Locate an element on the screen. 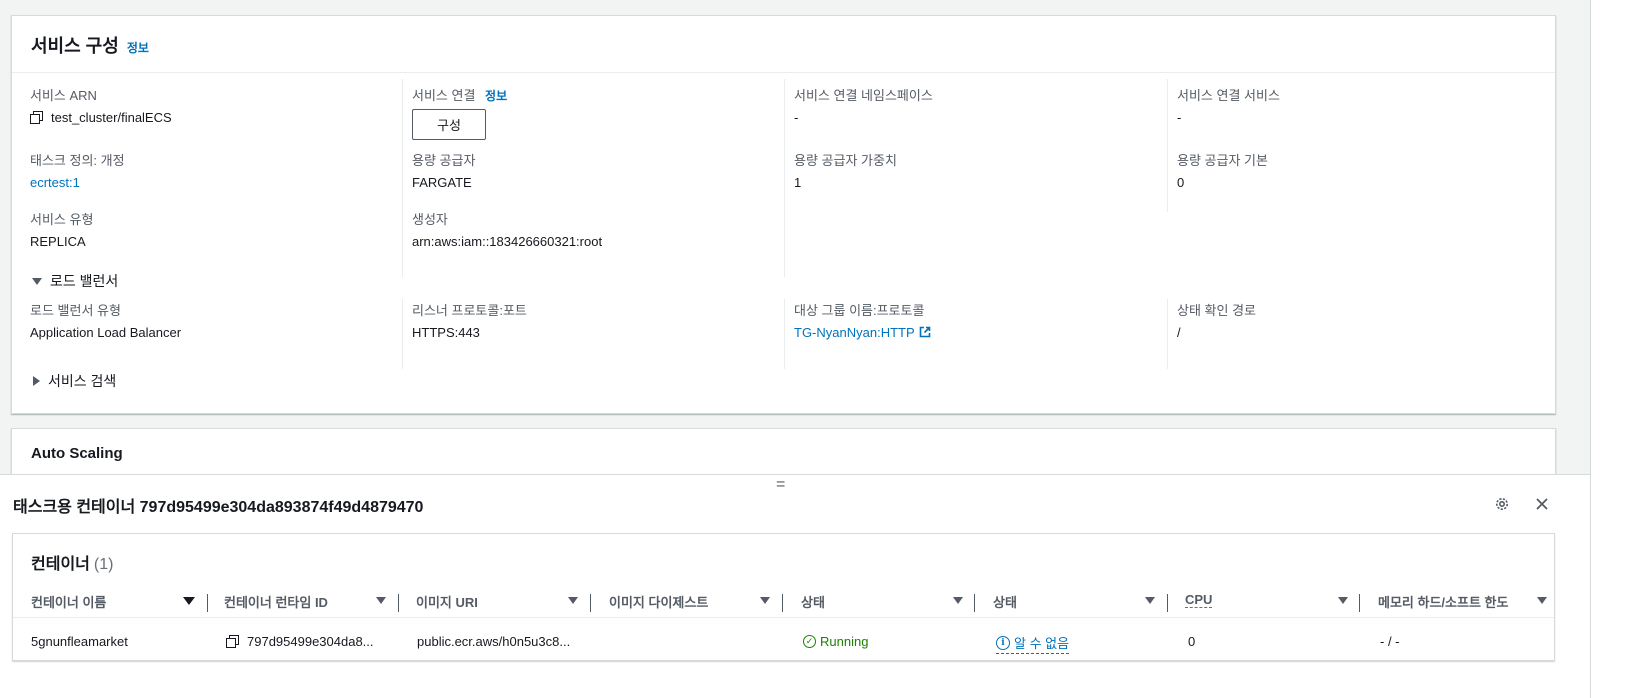 The width and height of the screenshot is (1631, 698). containers-table-title-row: 컨테이너 (1) is located at coordinates (72, 562).